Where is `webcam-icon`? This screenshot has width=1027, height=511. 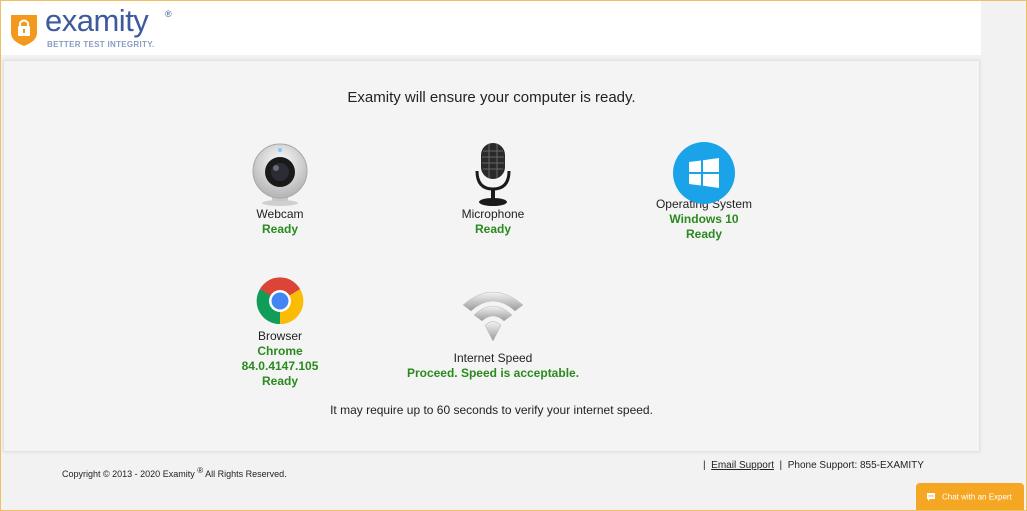 webcam-icon is located at coordinates (280, 174).